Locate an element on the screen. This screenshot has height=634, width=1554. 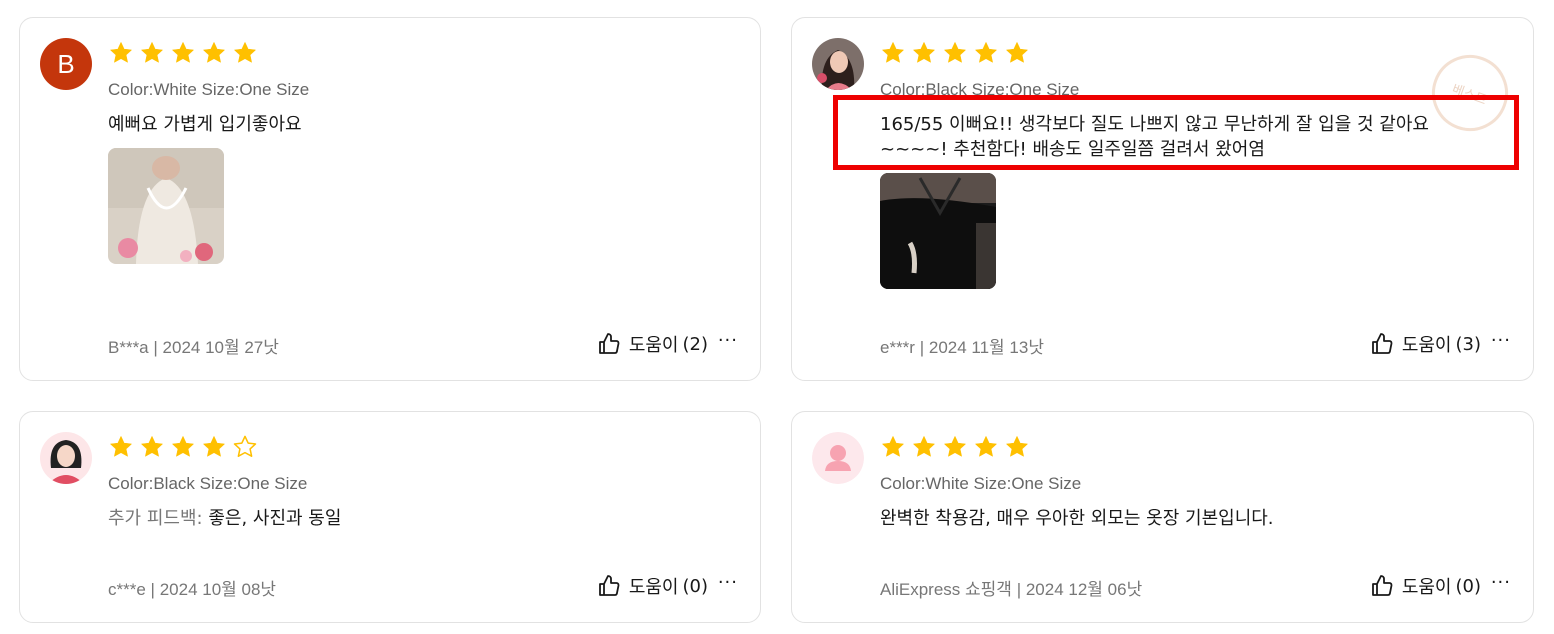
review-text: 예뻐요 가볍게 입기좋아요 is located at coordinates (205, 124).